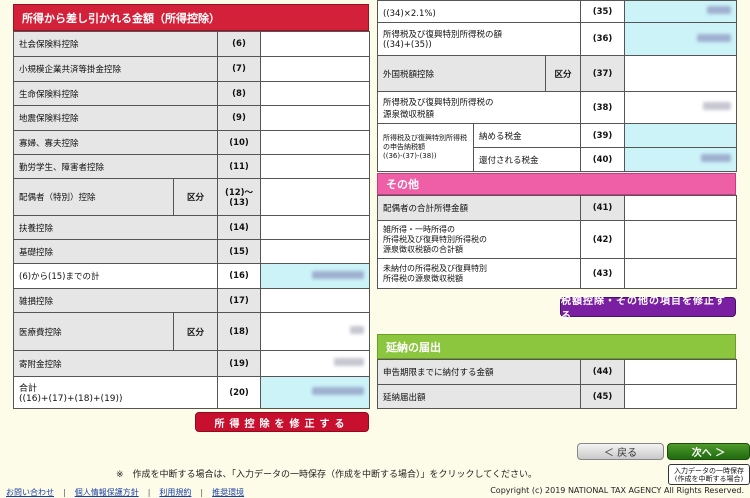 The image size is (750, 498). What do you see at coordinates (115, 166) in the screenshot?
I see `row-label: 勤労学生、障害者控除` at bounding box center [115, 166].